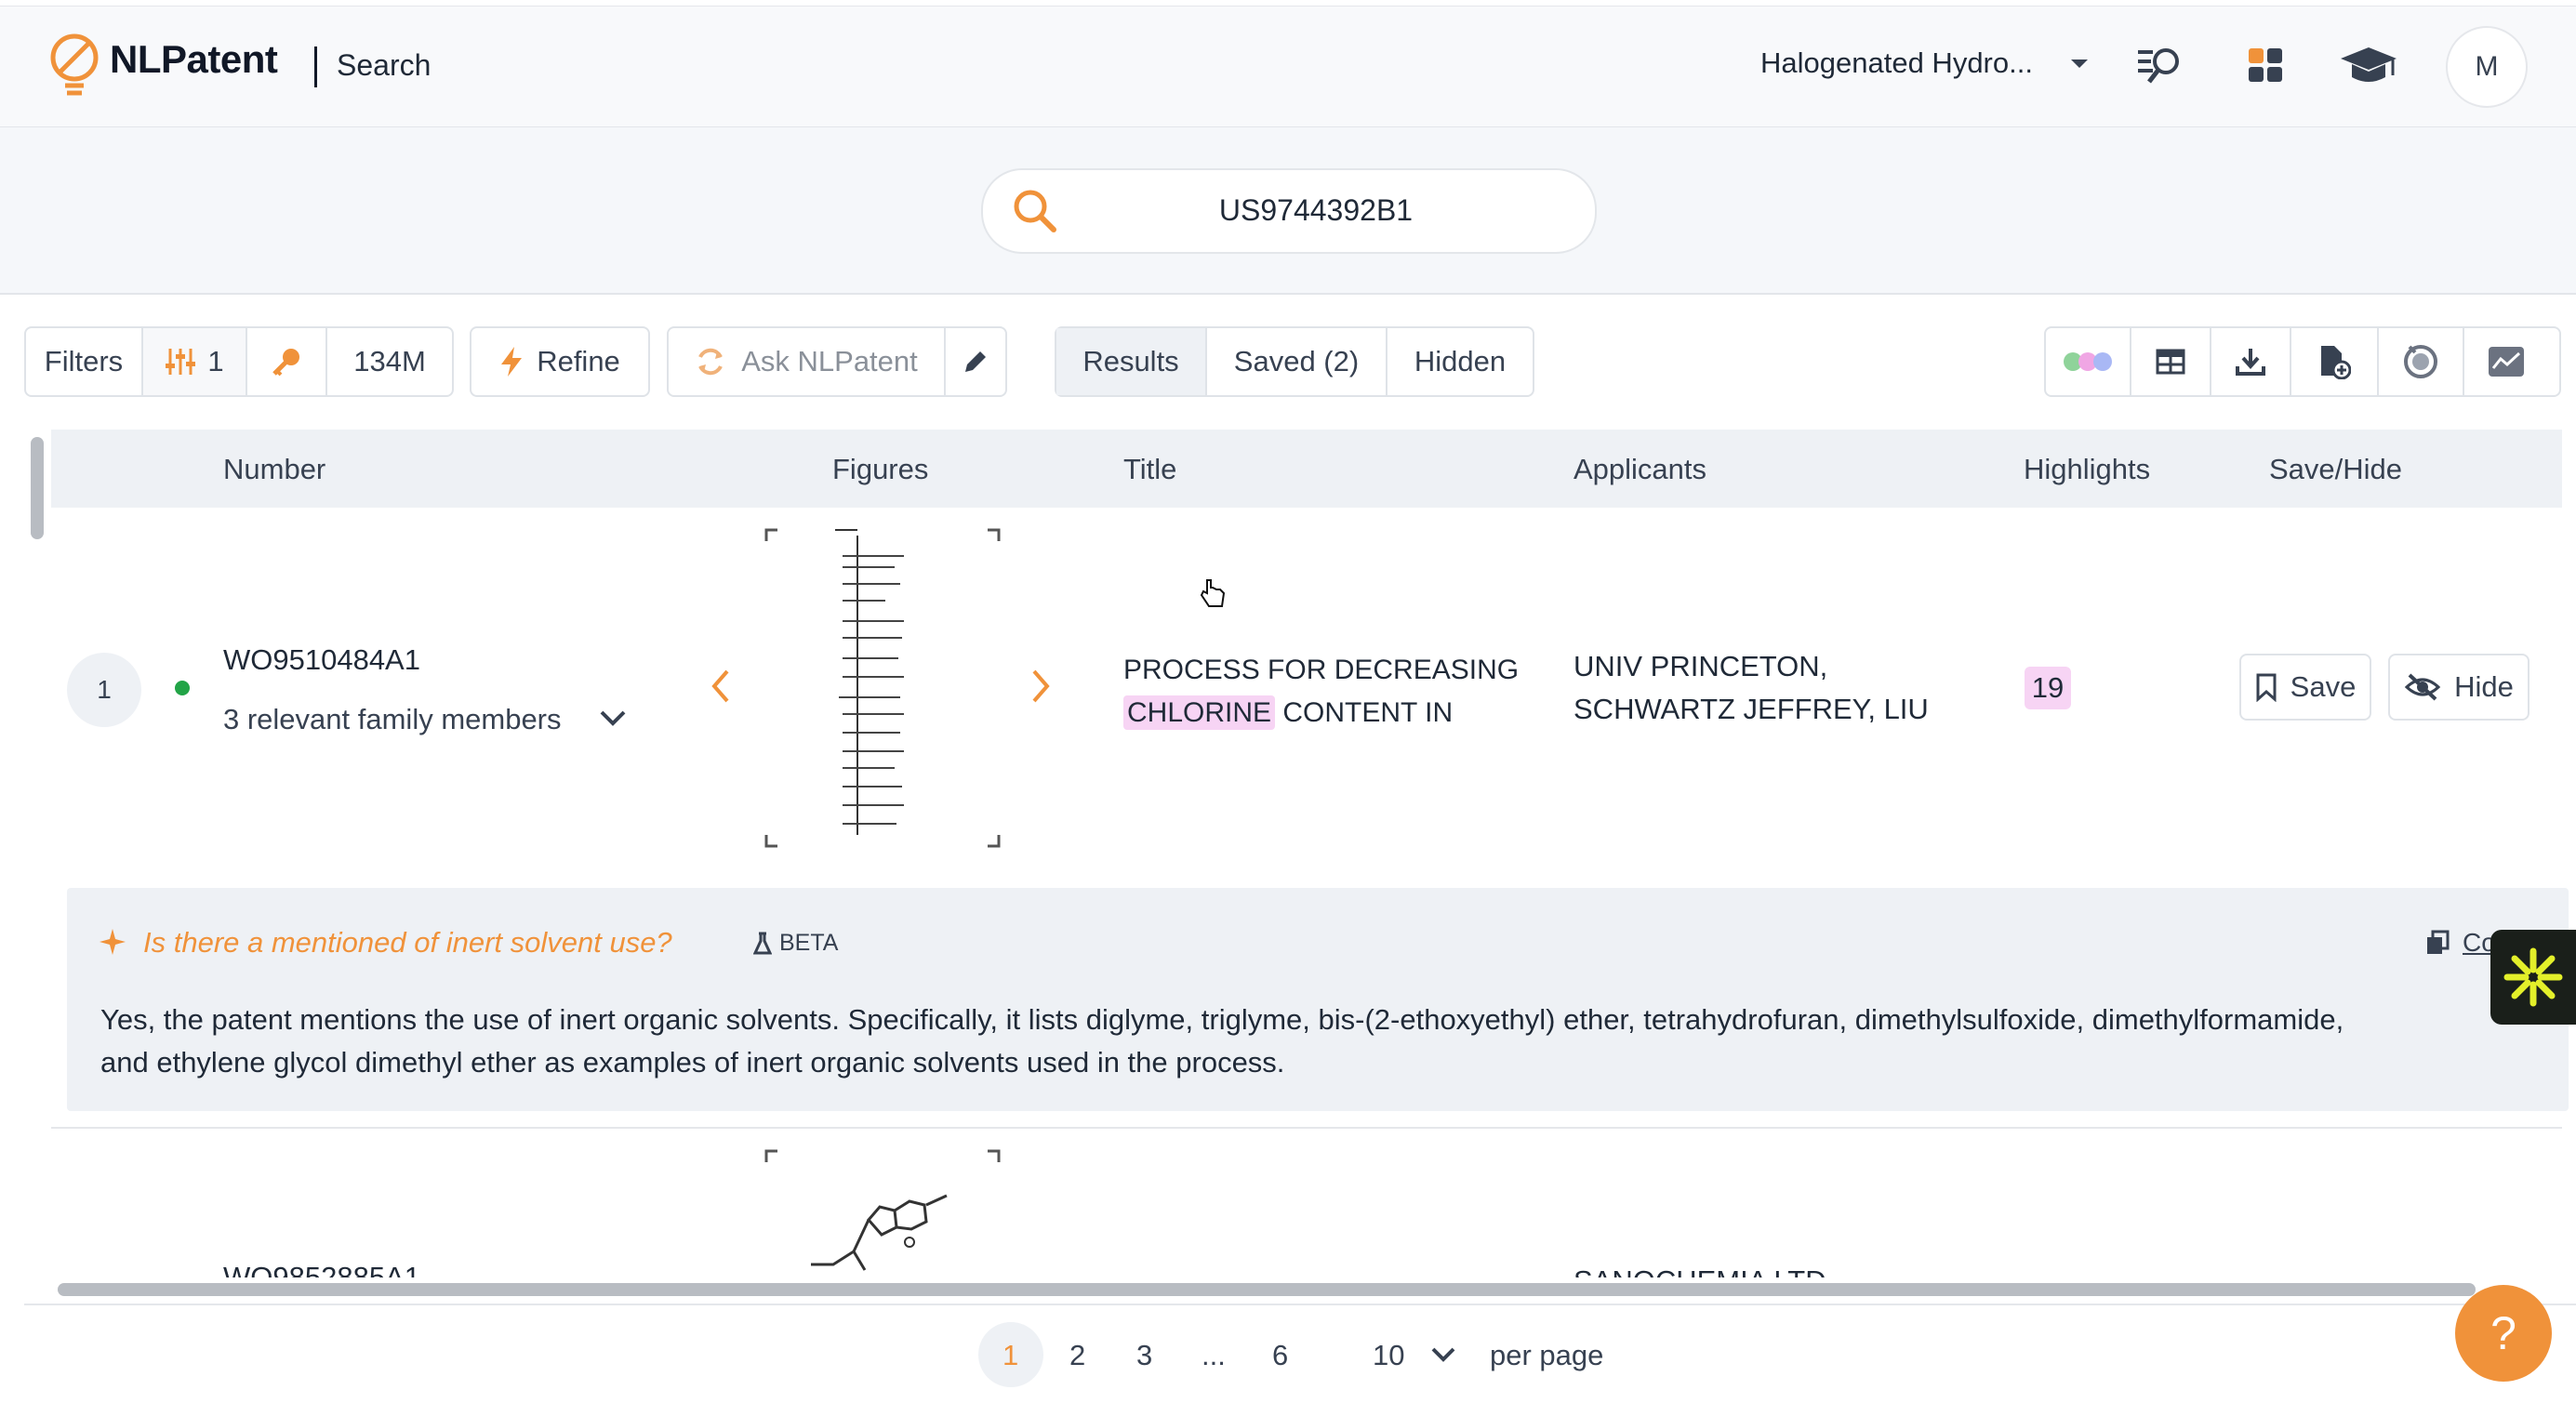  What do you see at coordinates (1300, 1304) in the screenshot?
I see `table-bottom-border` at bounding box center [1300, 1304].